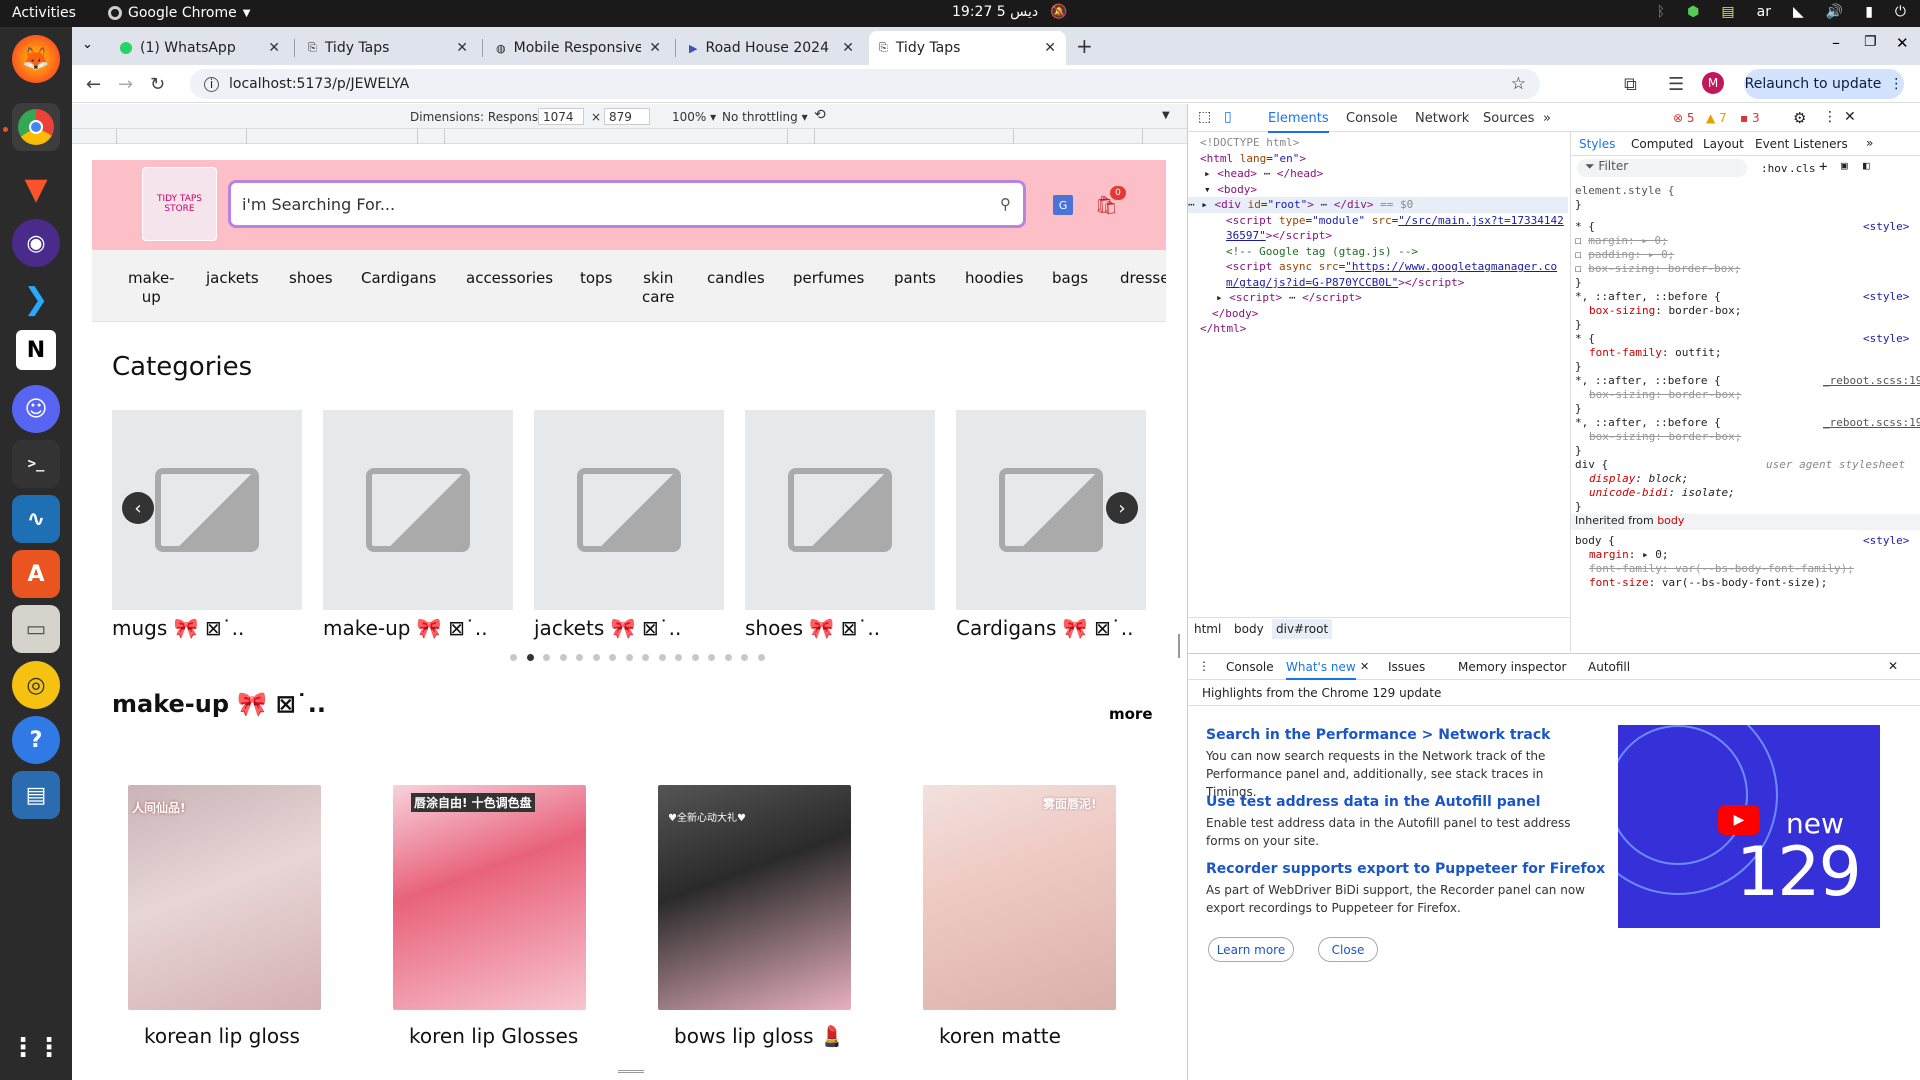 The image size is (1920, 1080). I want to click on tab-search-button: ⌄, so click(87, 44).